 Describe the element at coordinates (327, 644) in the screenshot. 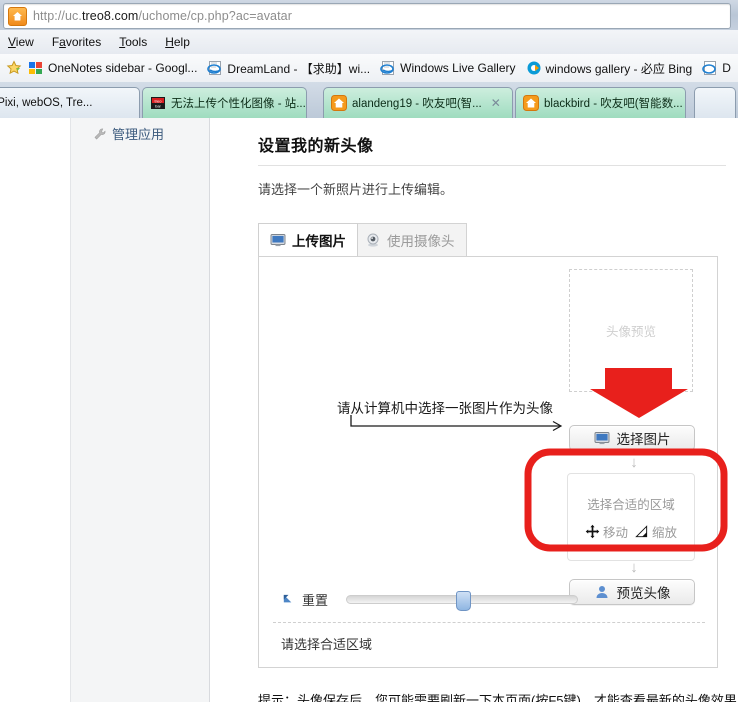

I see `status-text: 请选择合适区域` at that location.